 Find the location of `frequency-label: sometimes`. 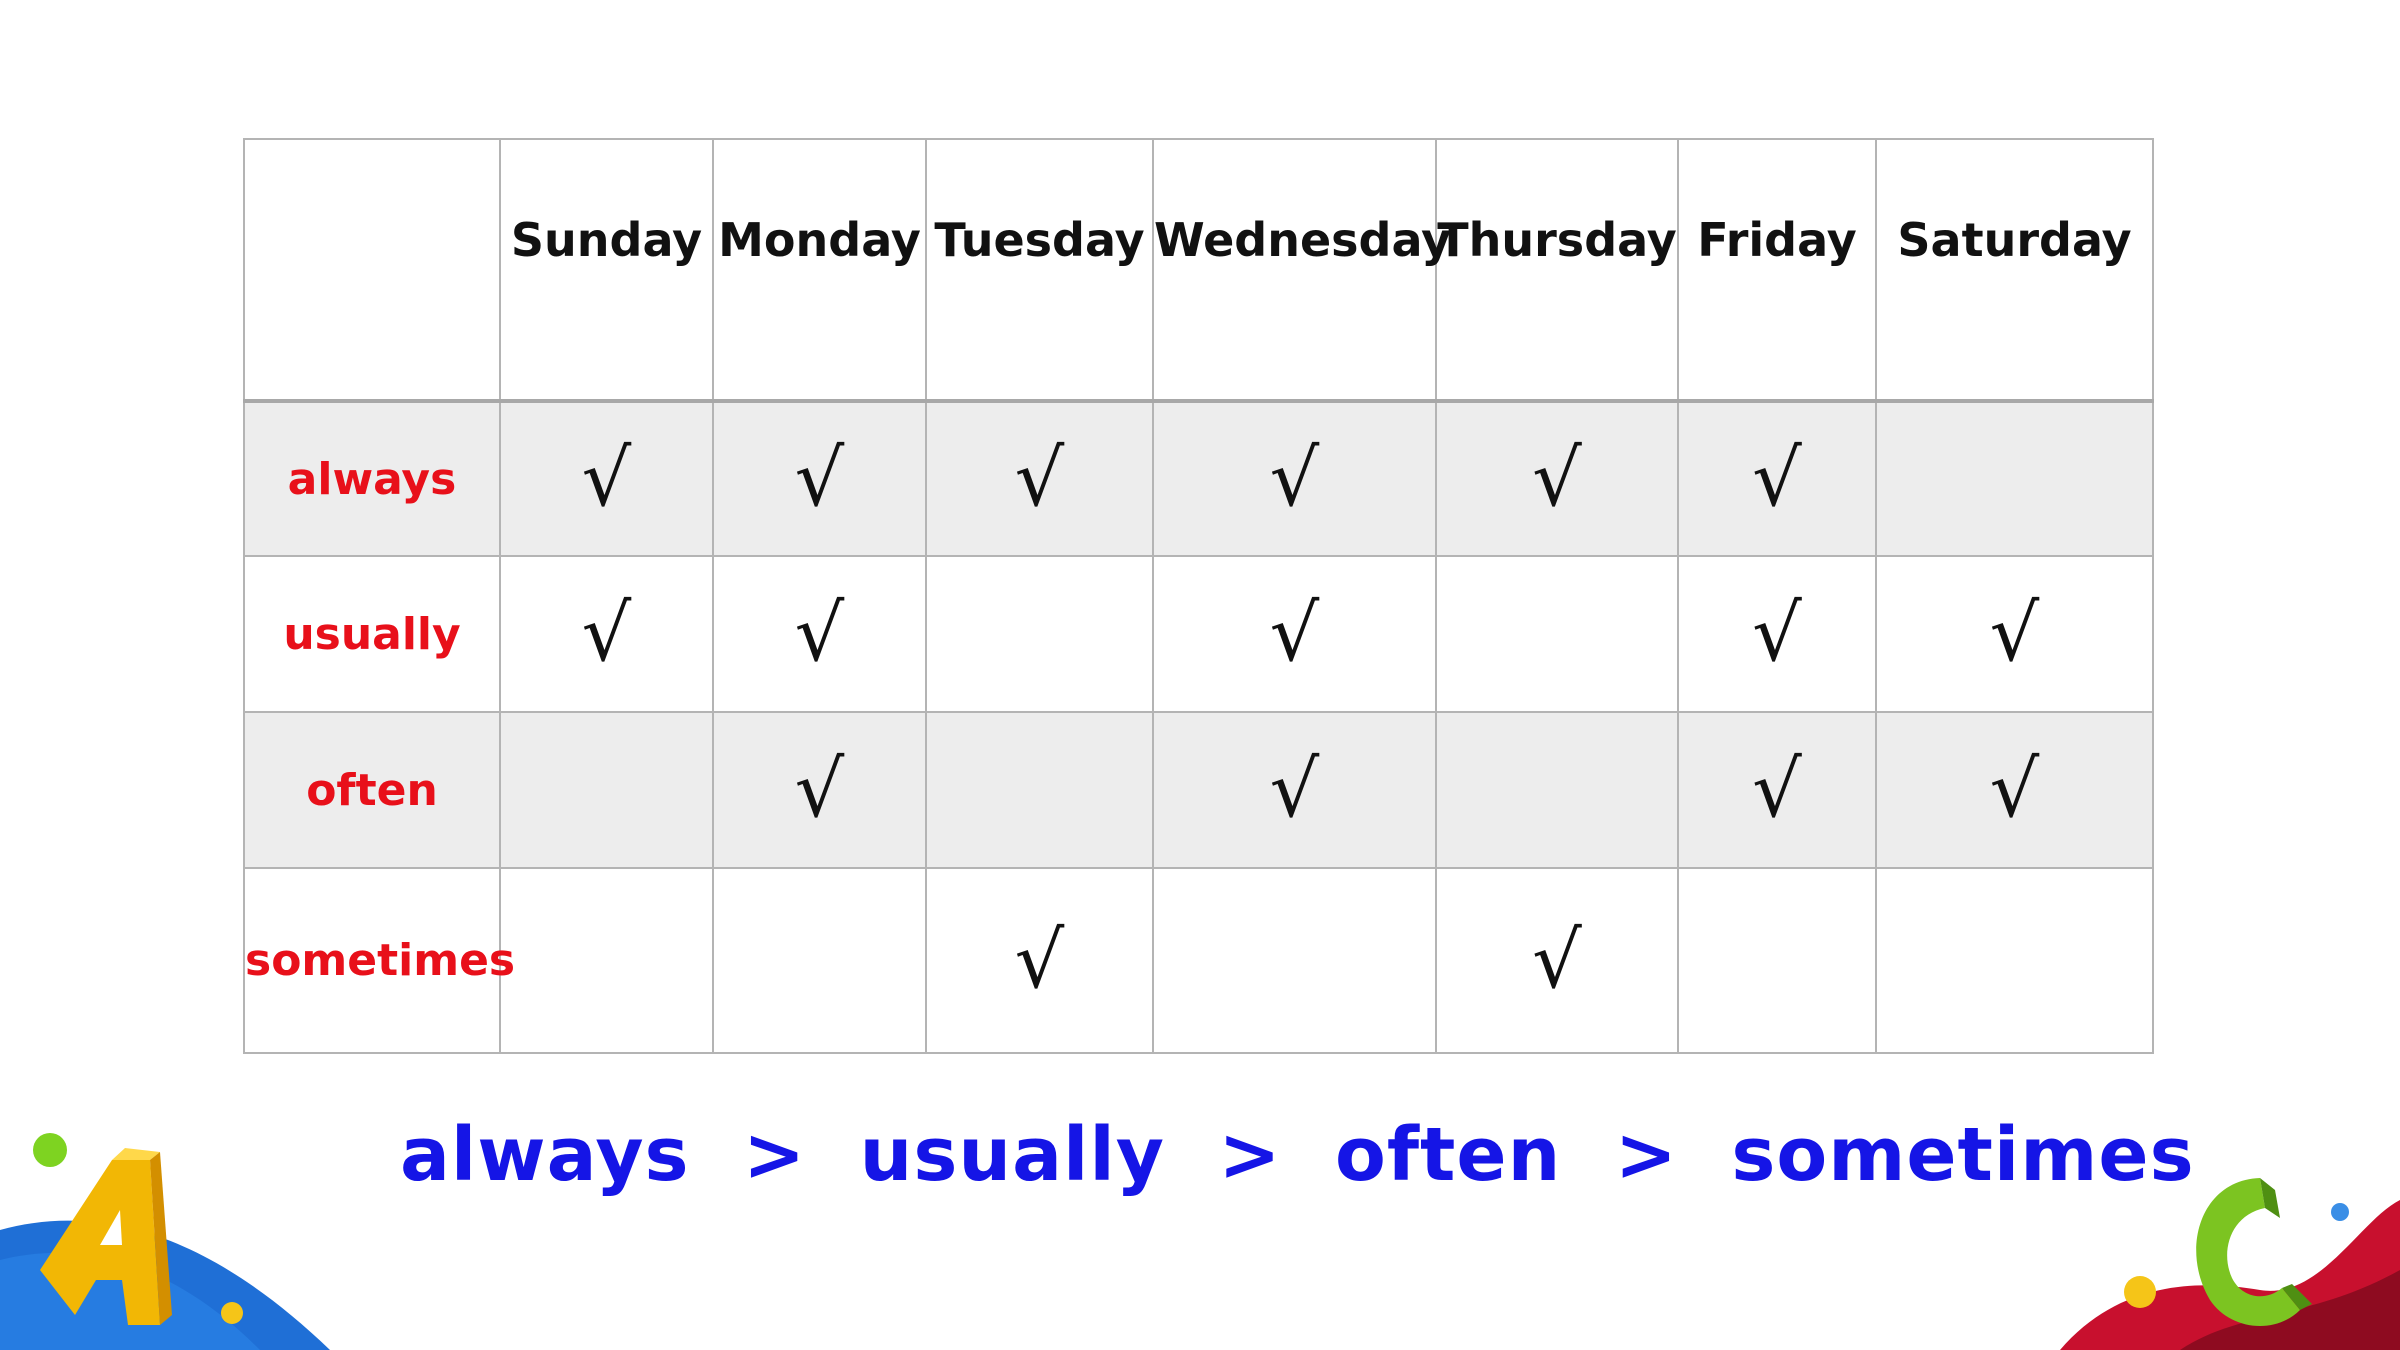

frequency-label: sometimes is located at coordinates (380, 960).